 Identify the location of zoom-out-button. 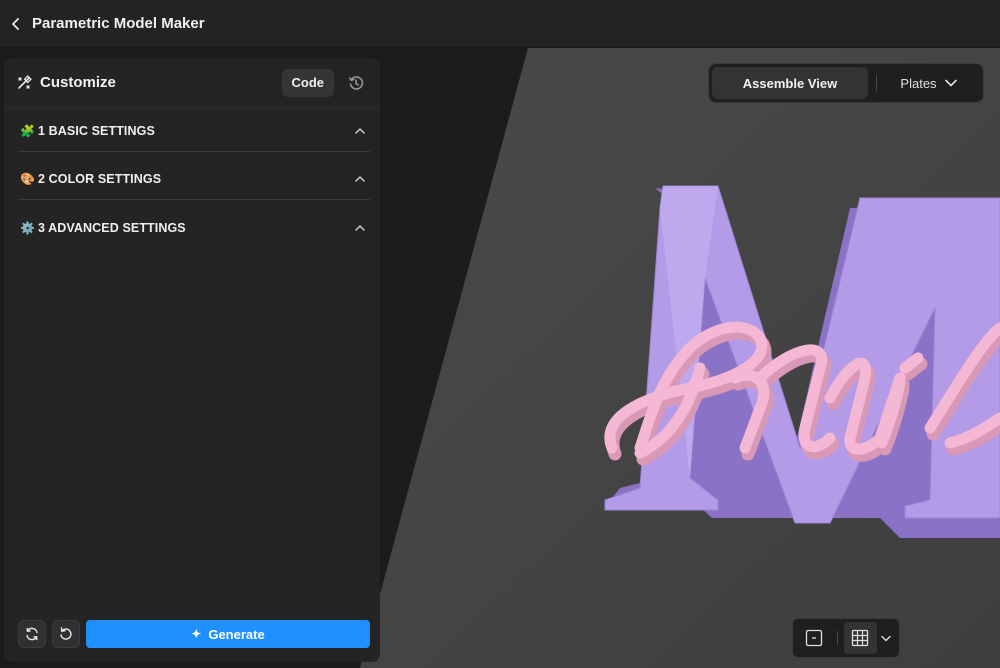
(814, 638).